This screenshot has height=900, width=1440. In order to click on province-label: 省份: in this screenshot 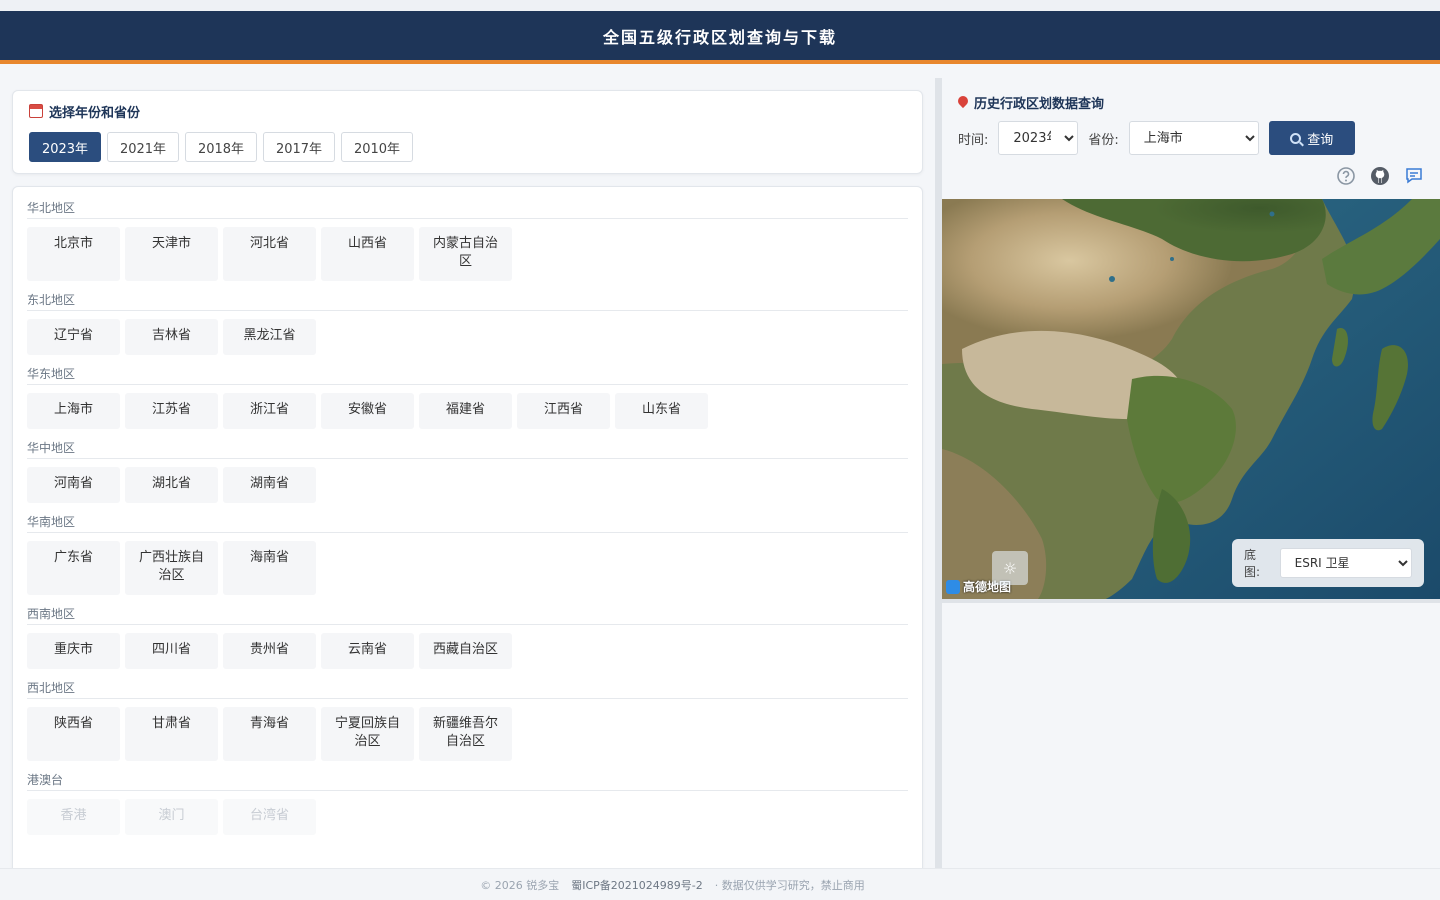, I will do `click(1103, 140)`.